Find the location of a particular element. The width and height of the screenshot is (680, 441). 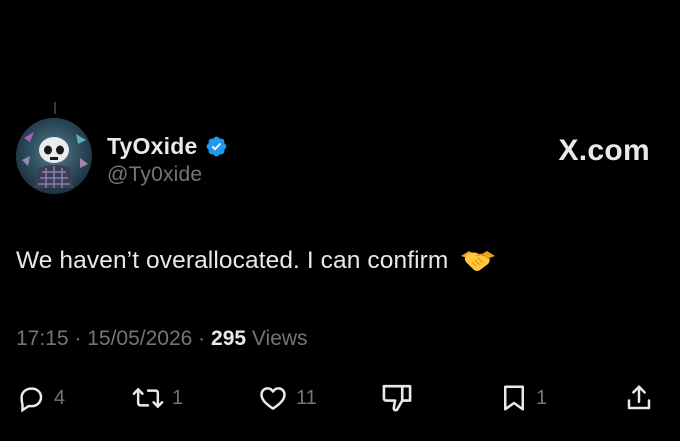

tweet-time: 17:15 is located at coordinates (42, 338).